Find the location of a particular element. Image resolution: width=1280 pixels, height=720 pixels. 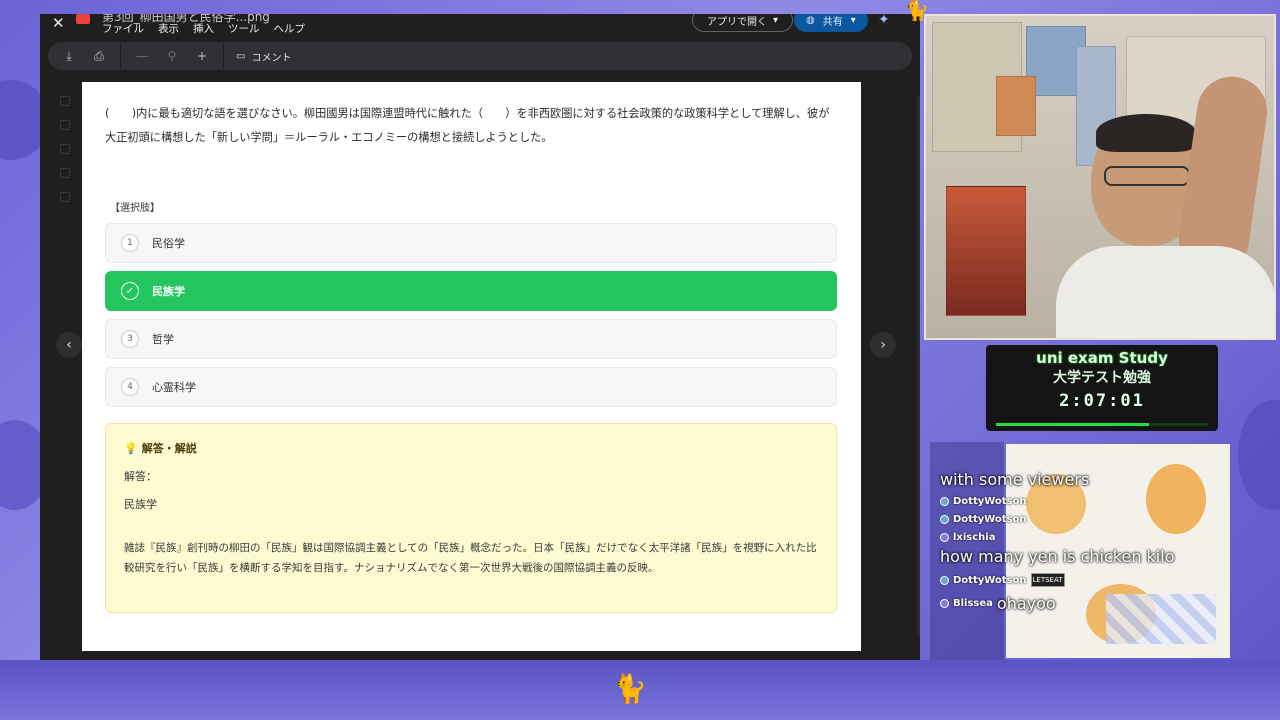

menu-insert: 挿入 is located at coordinates (203, 28).